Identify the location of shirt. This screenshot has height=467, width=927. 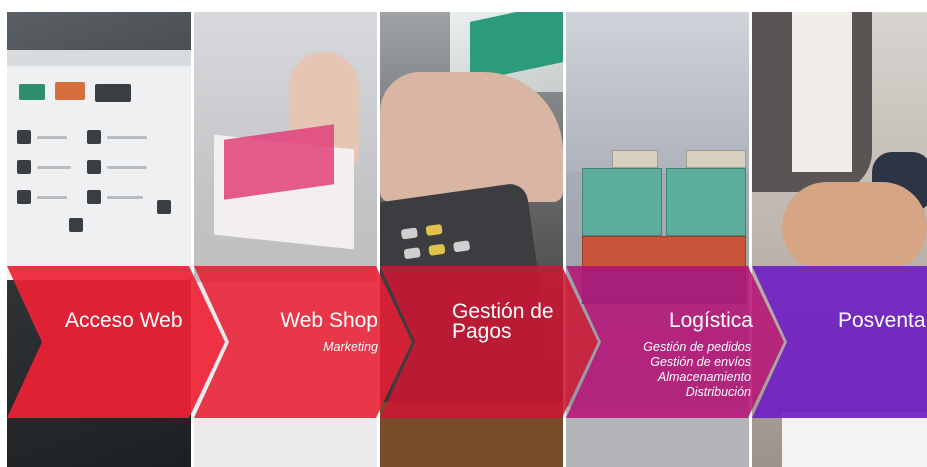
(822, 92).